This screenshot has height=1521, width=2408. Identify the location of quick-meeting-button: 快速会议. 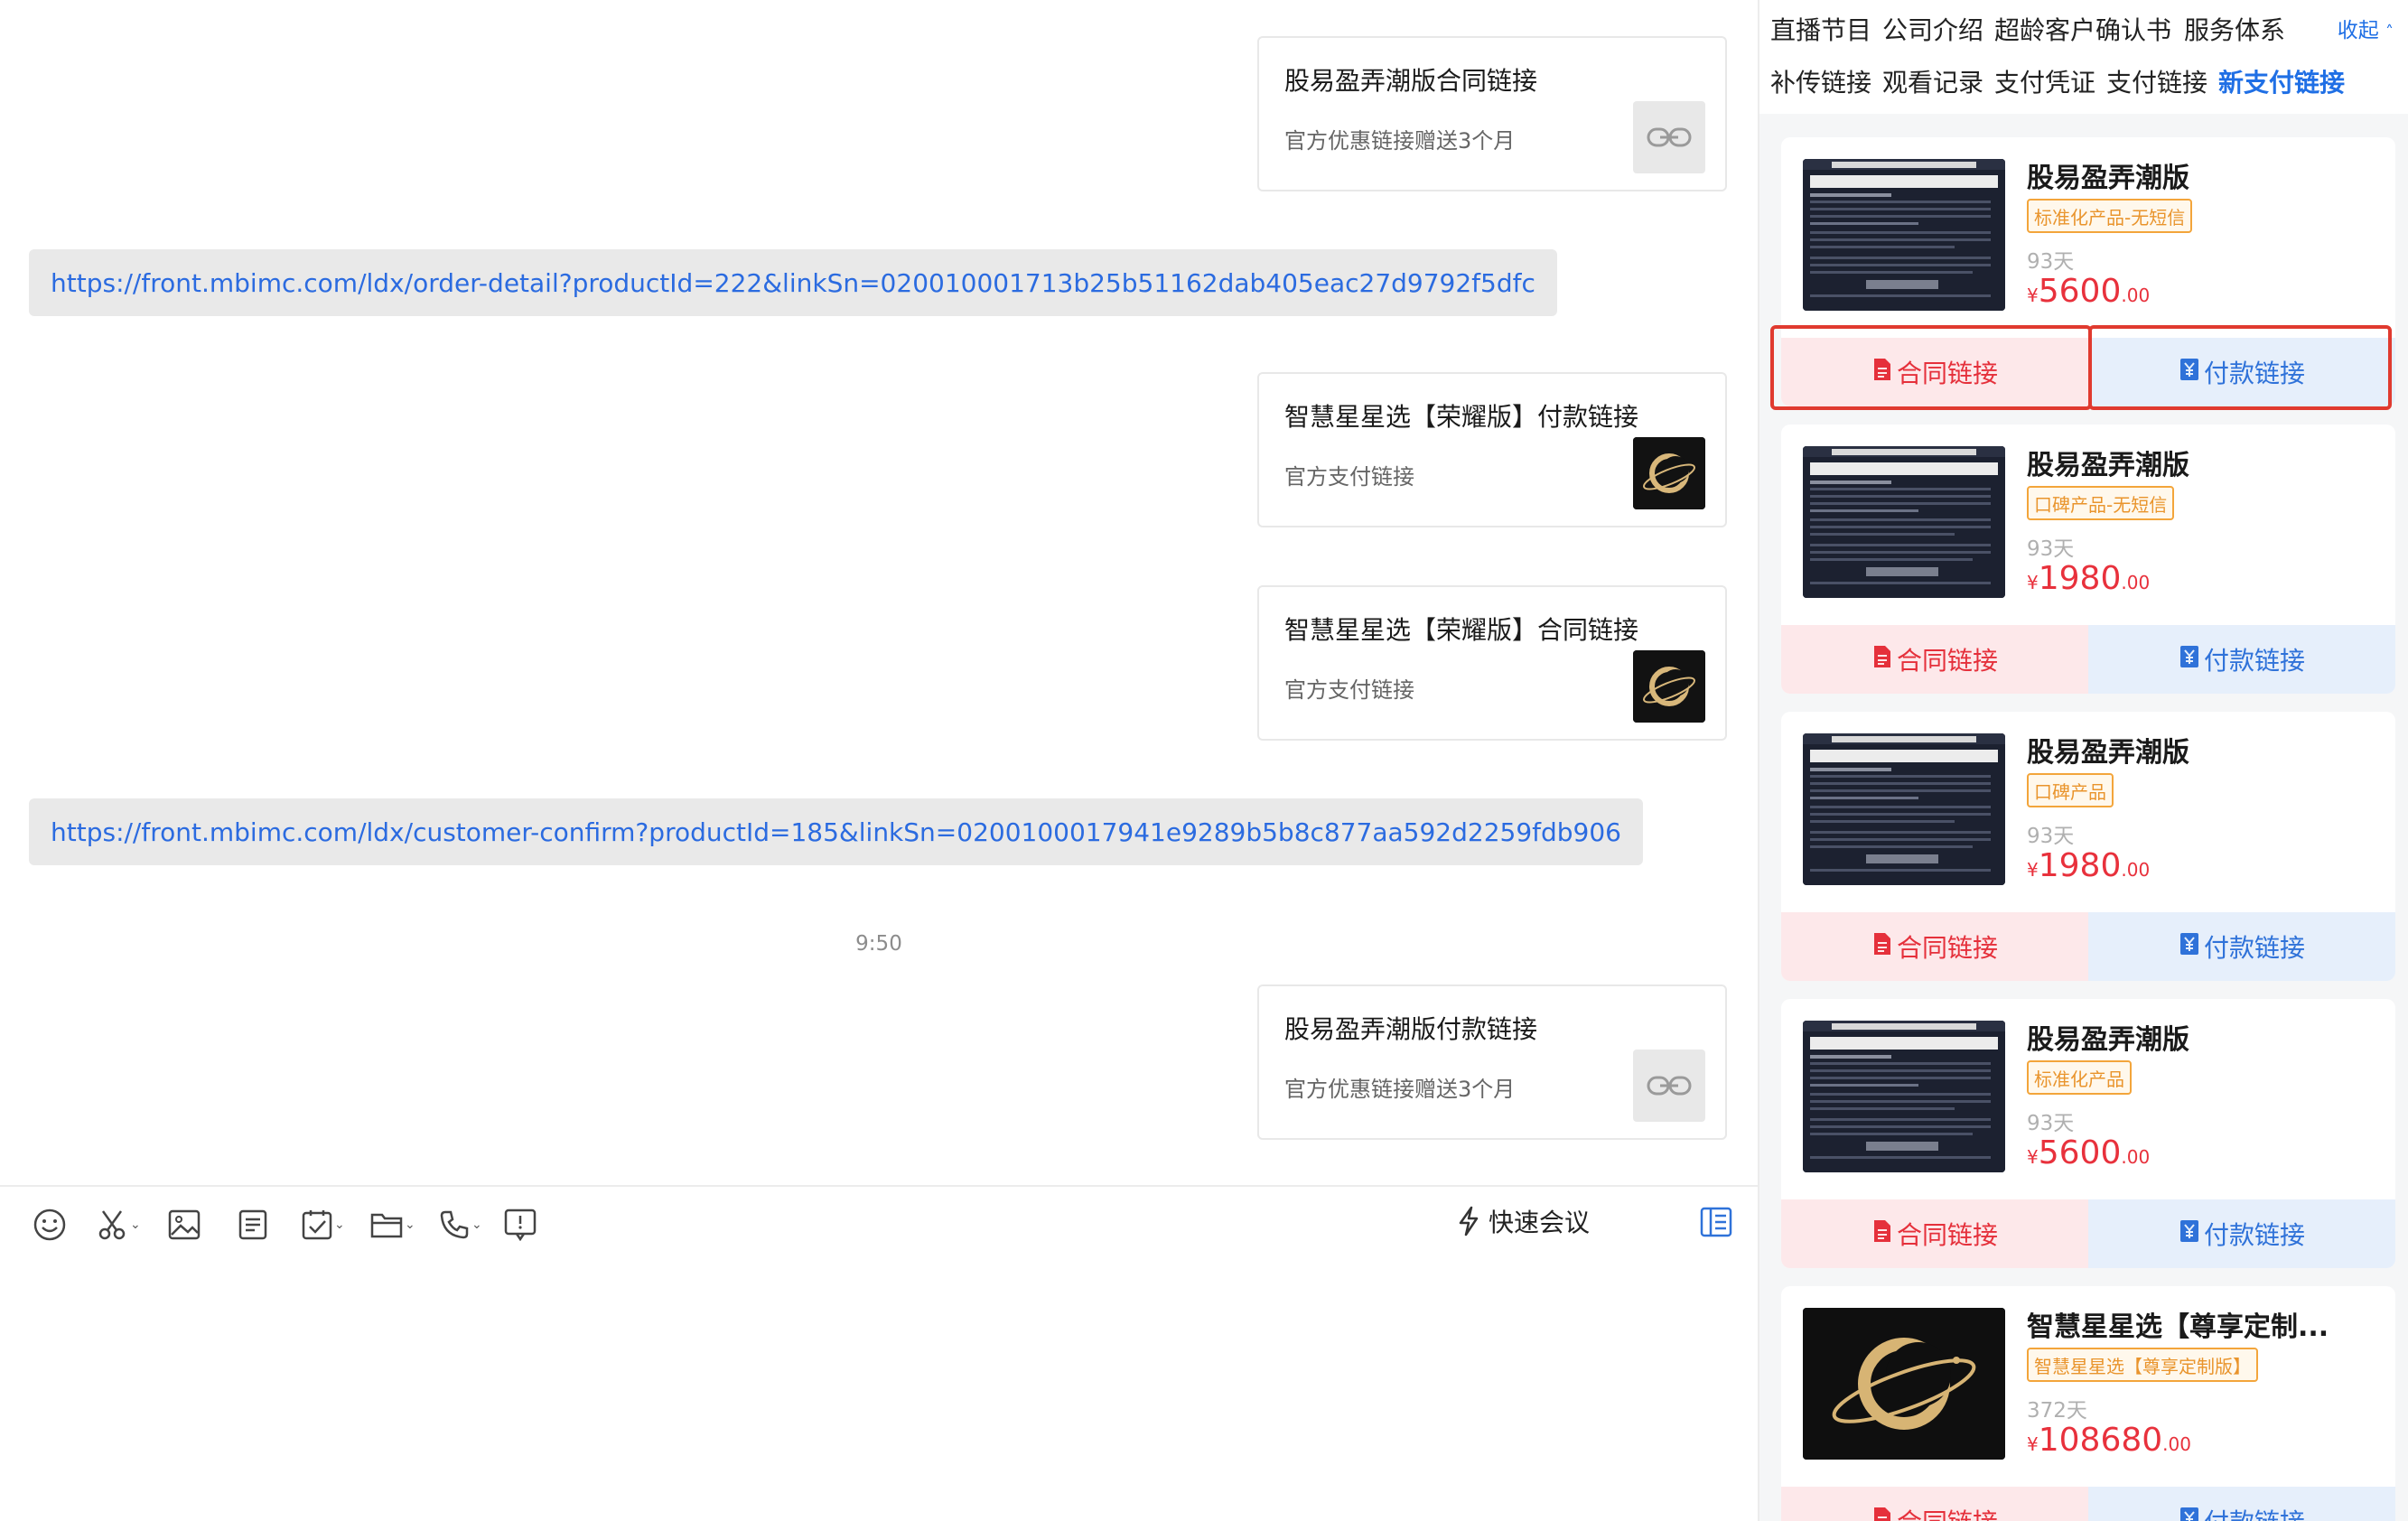
(1523, 1221).